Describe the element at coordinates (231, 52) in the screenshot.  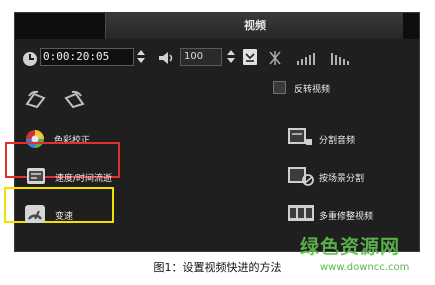
I see `volume-up-icon` at that location.